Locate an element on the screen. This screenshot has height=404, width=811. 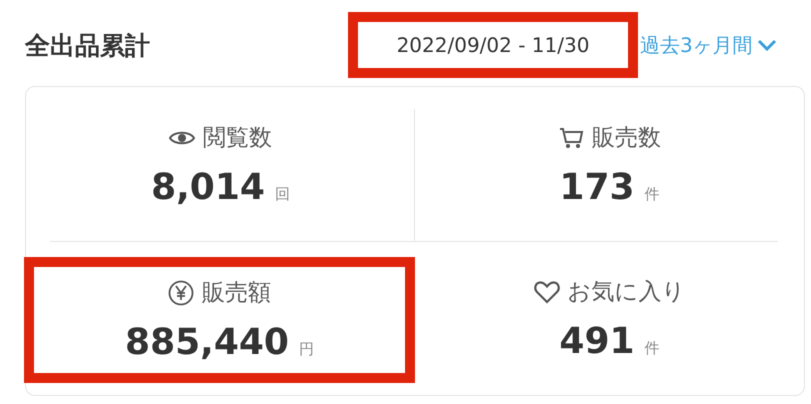
heart-icon is located at coordinates (547, 292).